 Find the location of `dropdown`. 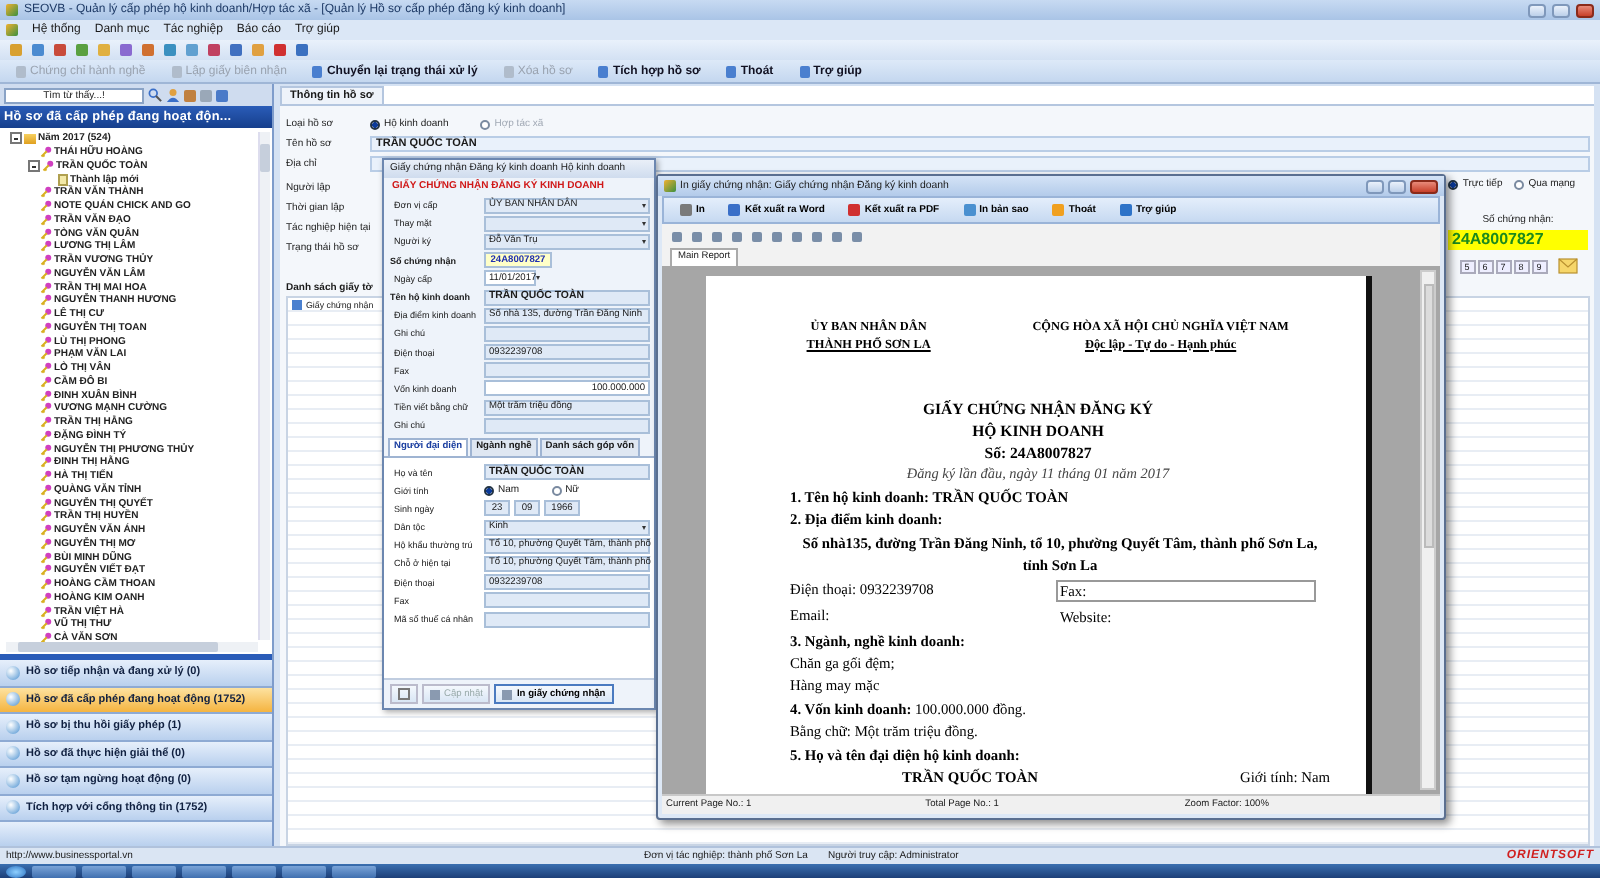

dropdown is located at coordinates (567, 223).